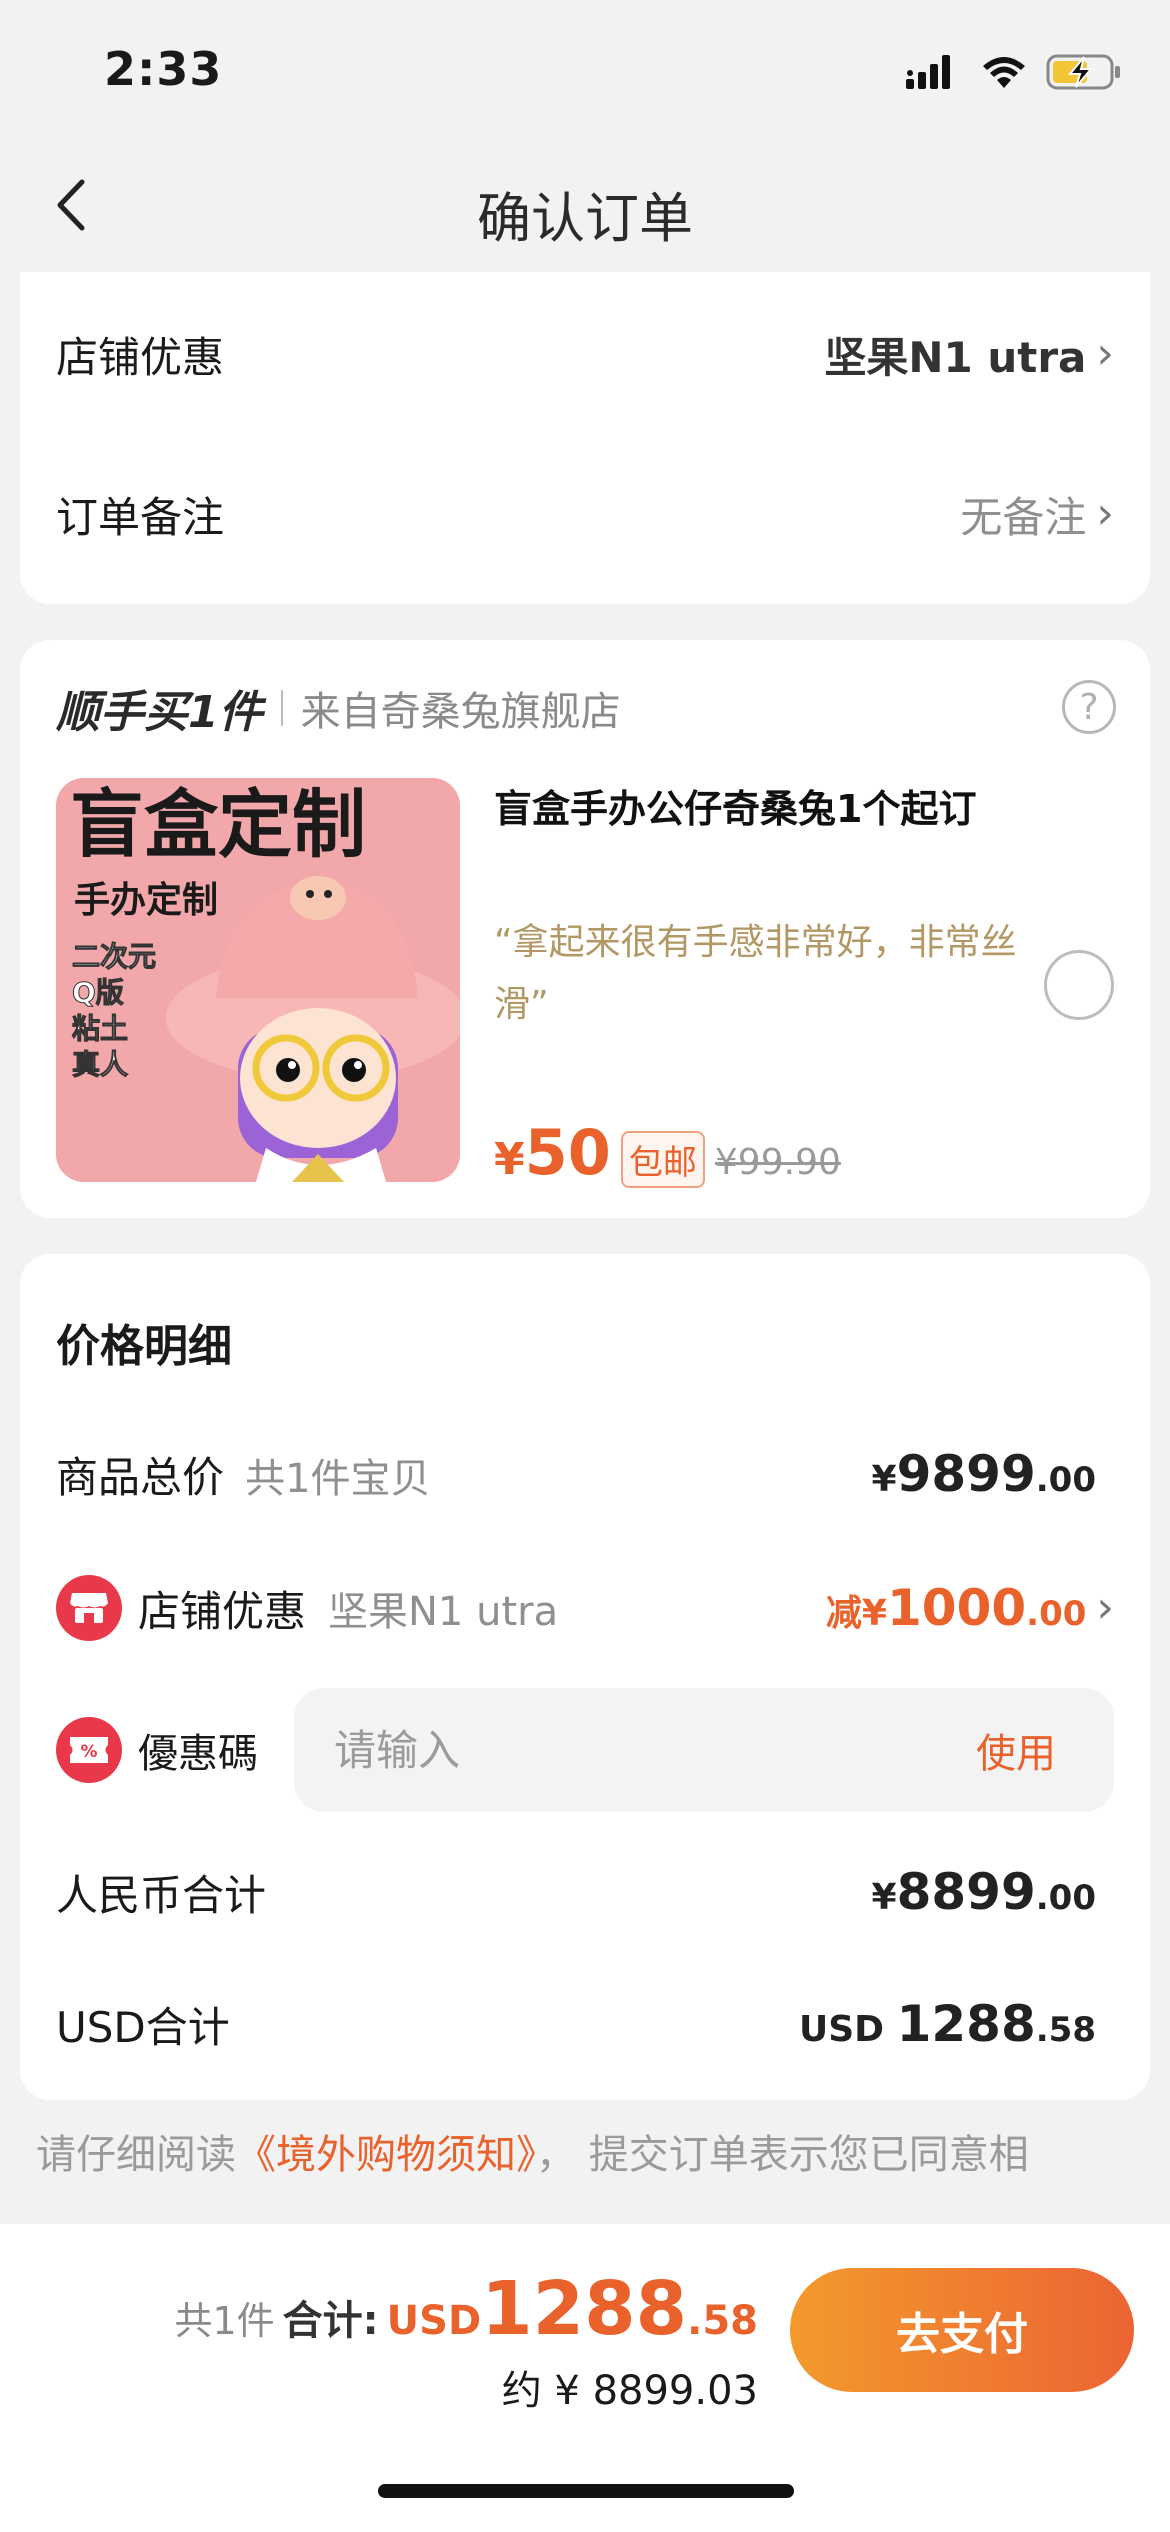 The width and height of the screenshot is (1170, 2532). Describe the element at coordinates (281, 708) in the screenshot. I see `divider` at that location.